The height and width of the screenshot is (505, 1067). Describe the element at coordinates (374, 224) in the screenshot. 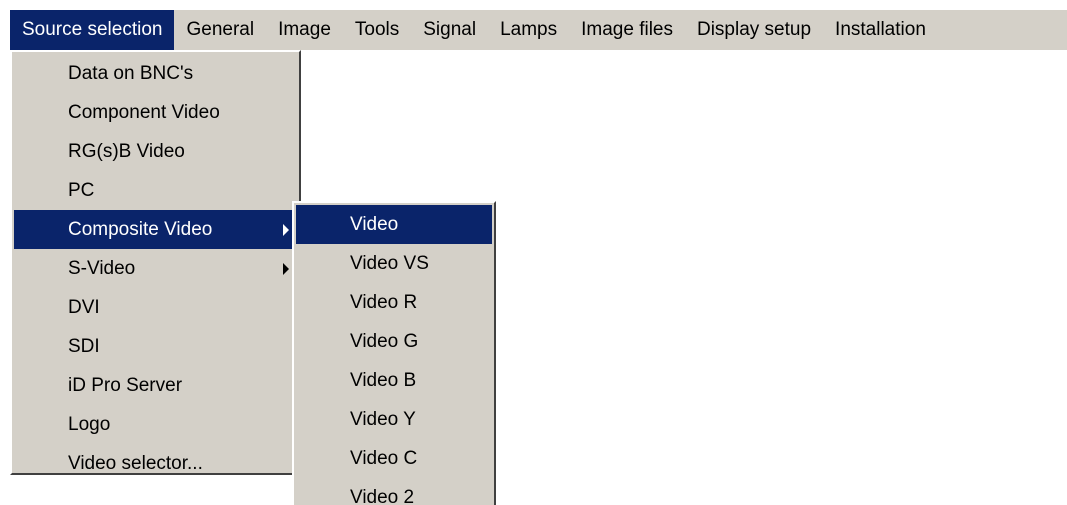

I see `menu-item-label: Video` at that location.